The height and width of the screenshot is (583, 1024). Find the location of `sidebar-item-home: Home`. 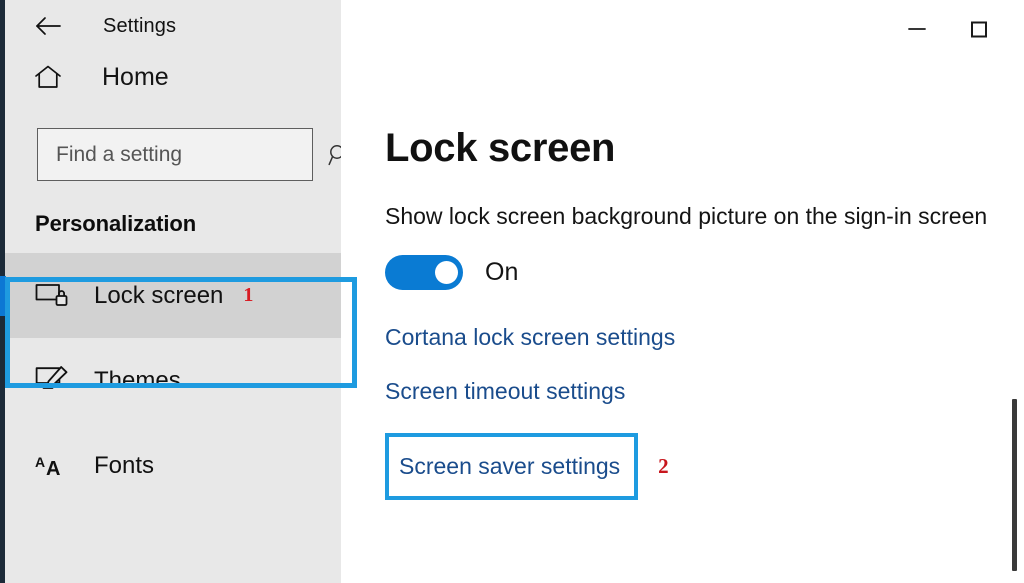

sidebar-item-home: Home is located at coordinates (173, 77).